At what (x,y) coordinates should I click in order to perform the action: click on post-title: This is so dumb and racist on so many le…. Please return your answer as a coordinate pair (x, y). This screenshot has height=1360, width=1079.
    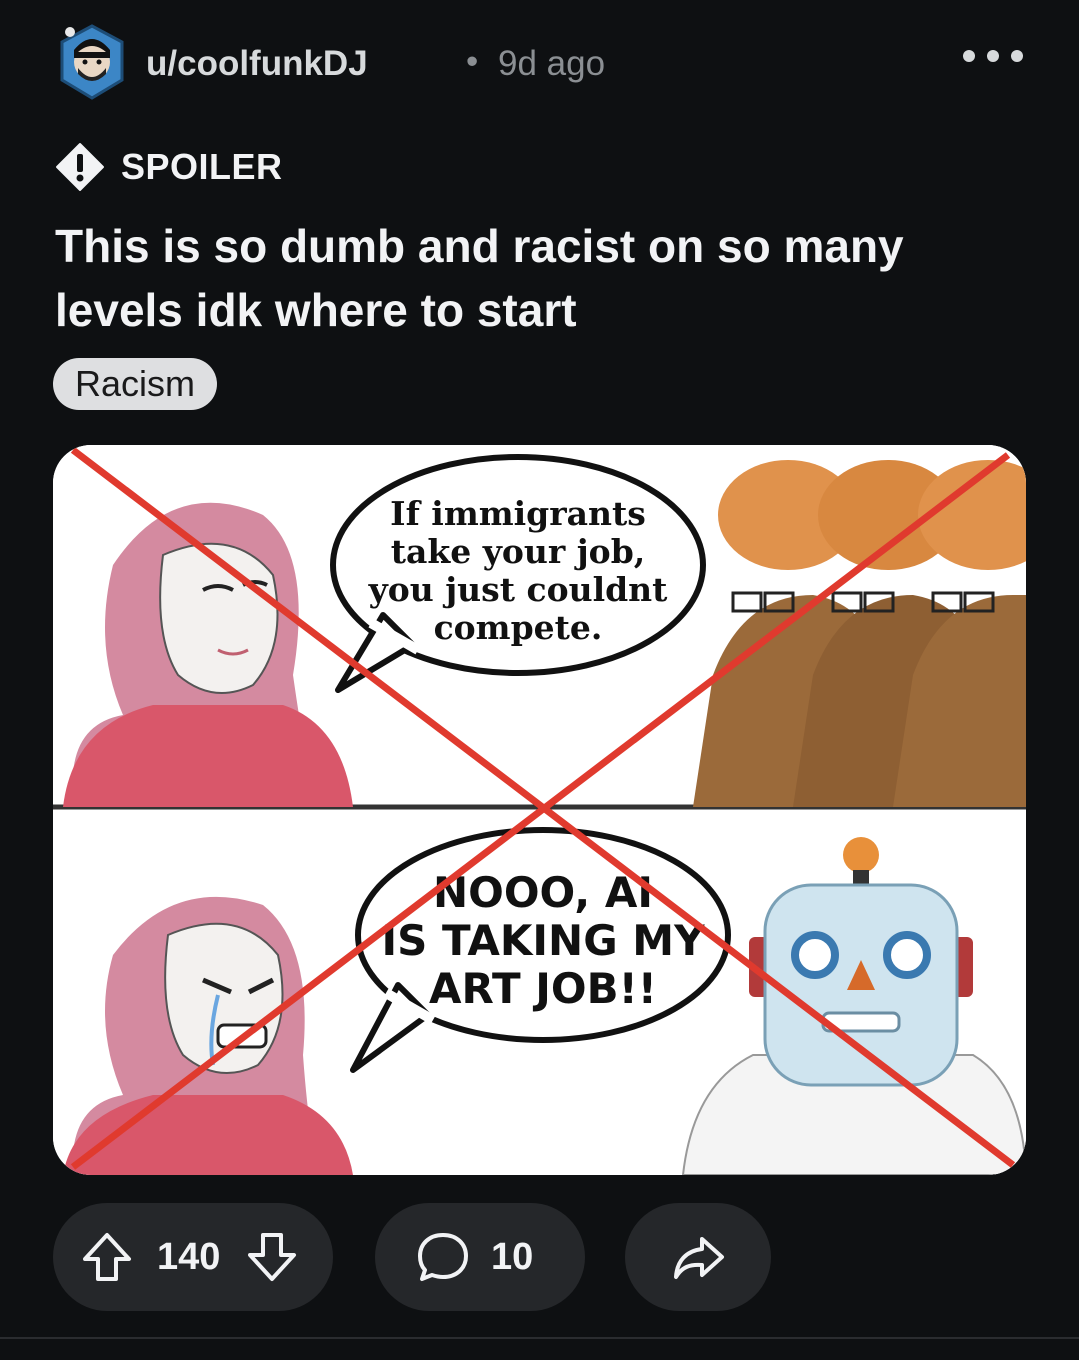
    Looking at the image, I should click on (535, 278).